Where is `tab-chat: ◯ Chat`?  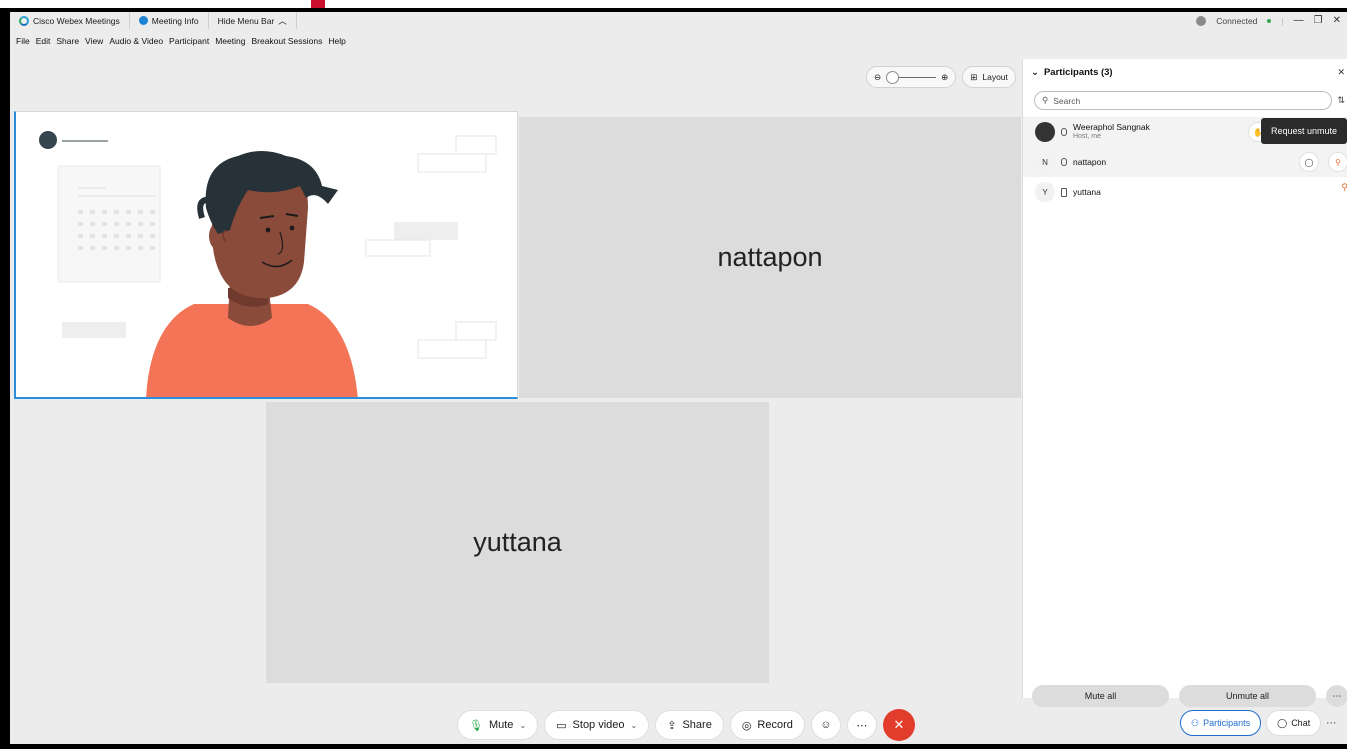
tab-chat: ◯ Chat is located at coordinates (1294, 723).